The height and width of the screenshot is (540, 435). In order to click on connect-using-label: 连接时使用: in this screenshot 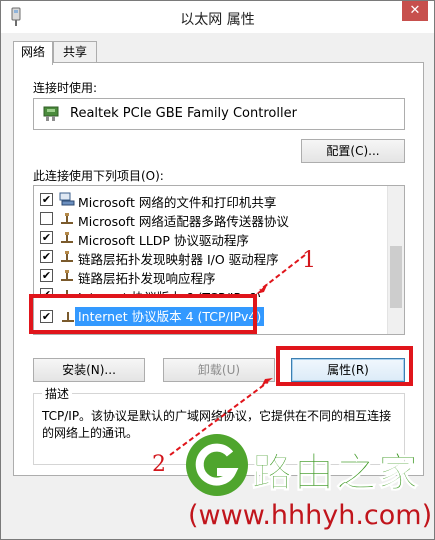, I will do `click(65, 88)`.